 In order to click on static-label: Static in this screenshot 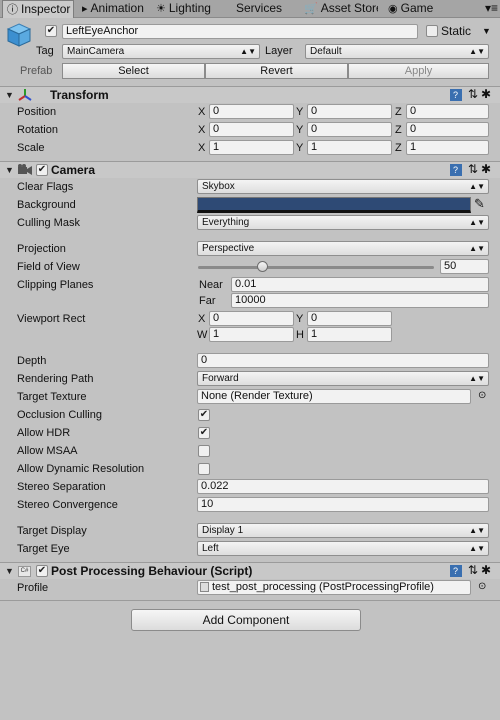, I will do `click(456, 31)`.